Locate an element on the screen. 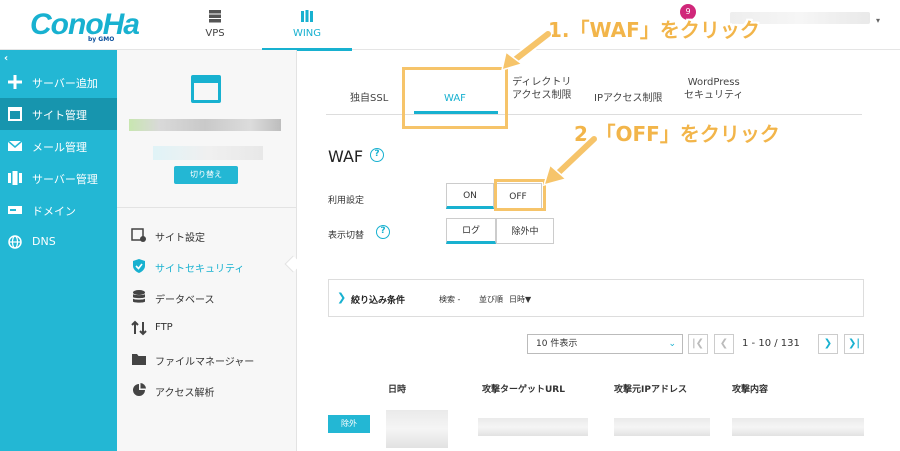 Image resolution: width=900 pixels, height=451 pixels. window-icon is located at coordinates (15, 114).